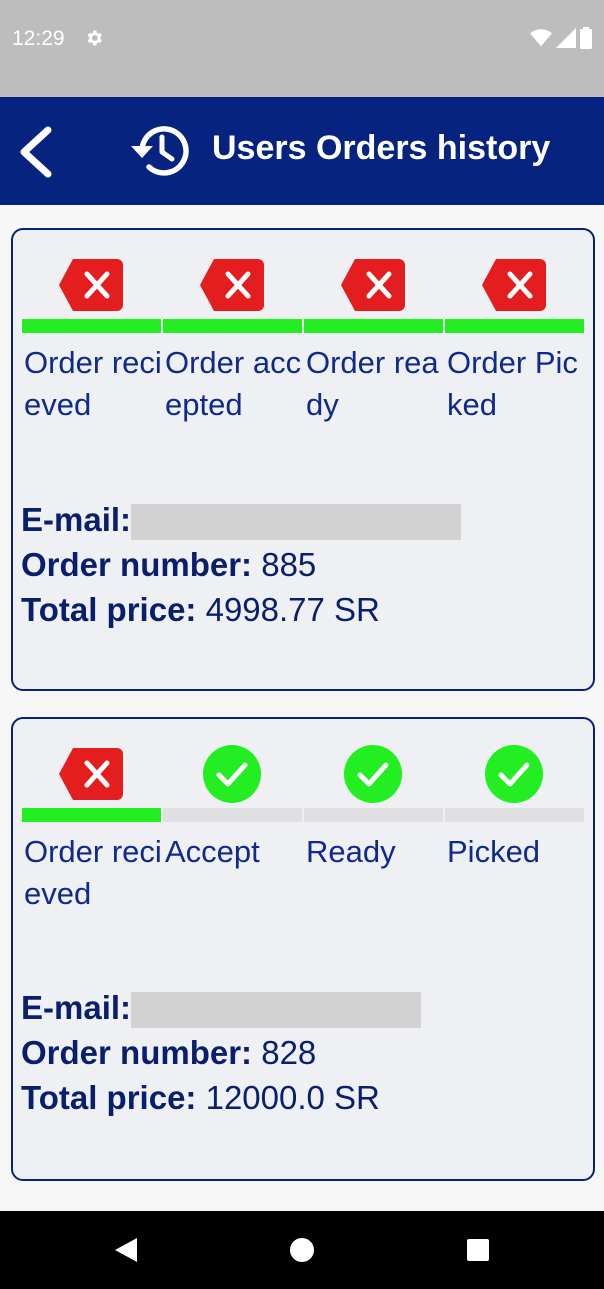  I want to click on total-price-value: 12000.0 SR, so click(292, 1097).